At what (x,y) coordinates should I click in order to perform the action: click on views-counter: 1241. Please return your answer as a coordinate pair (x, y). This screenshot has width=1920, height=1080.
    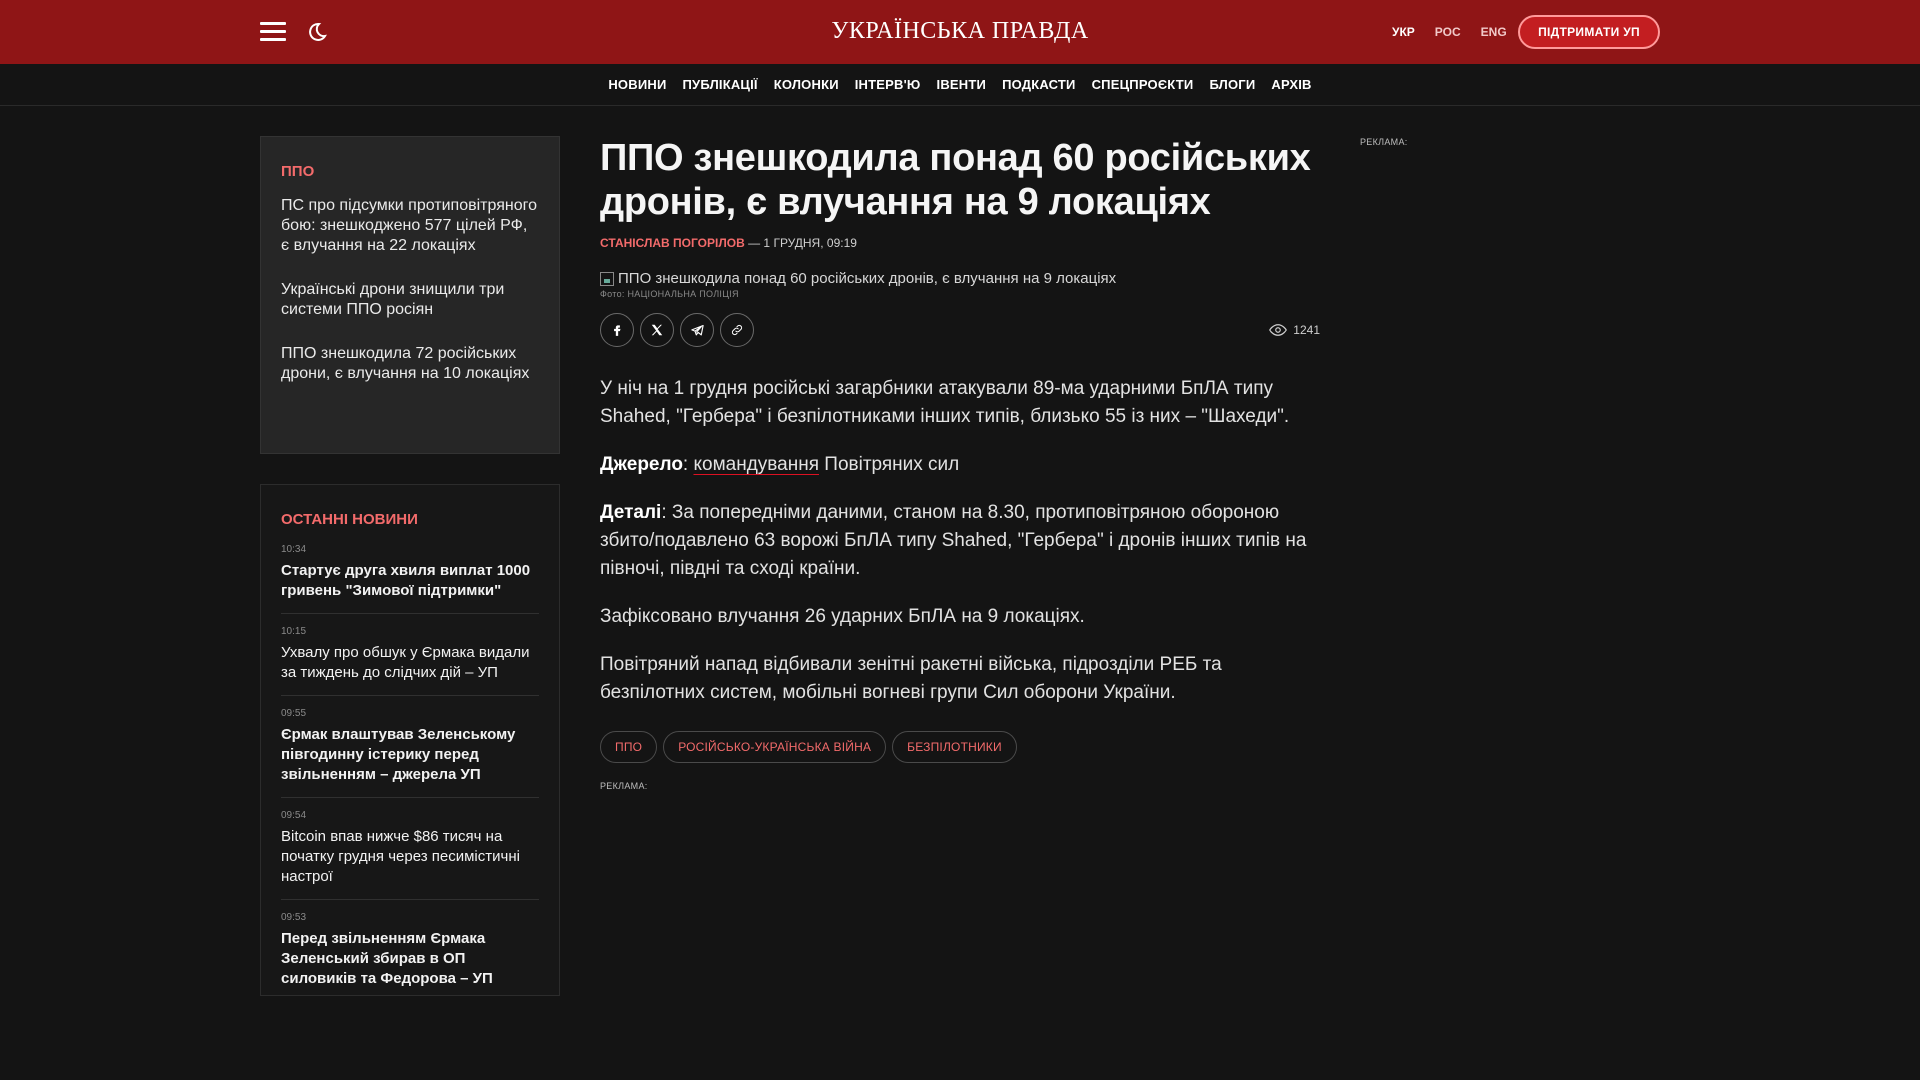
    Looking at the image, I should click on (1294, 330).